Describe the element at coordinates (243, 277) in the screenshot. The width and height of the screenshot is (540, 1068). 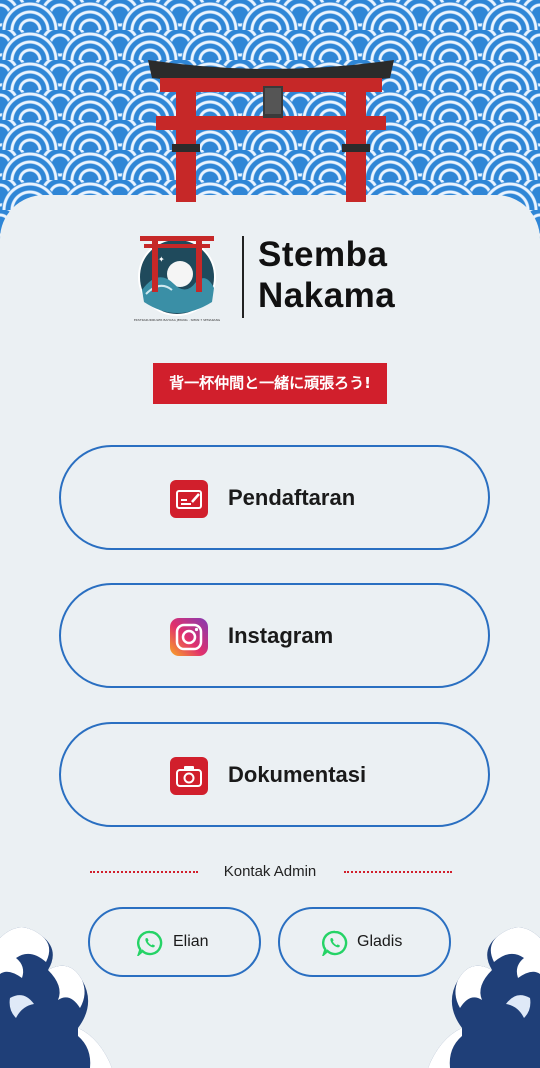
I see `brand-divider` at that location.